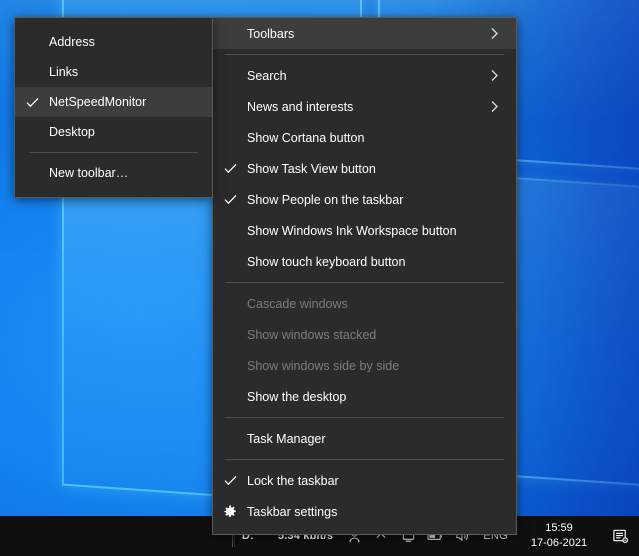  What do you see at coordinates (297, 396) in the screenshot?
I see `menu-item-label: Show the desktop` at bounding box center [297, 396].